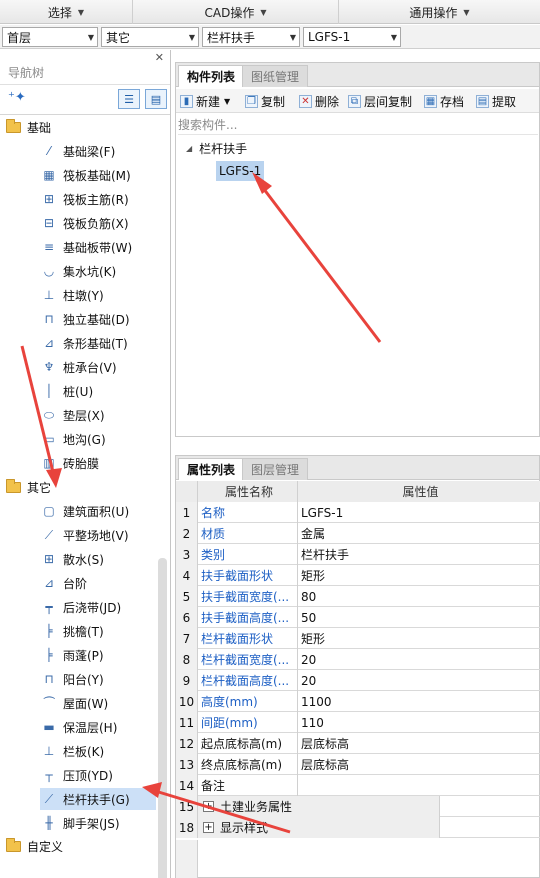 The width and height of the screenshot is (540, 878). What do you see at coordinates (49, 199) in the screenshot?
I see `main-rebar-icon: ⊞` at bounding box center [49, 199].